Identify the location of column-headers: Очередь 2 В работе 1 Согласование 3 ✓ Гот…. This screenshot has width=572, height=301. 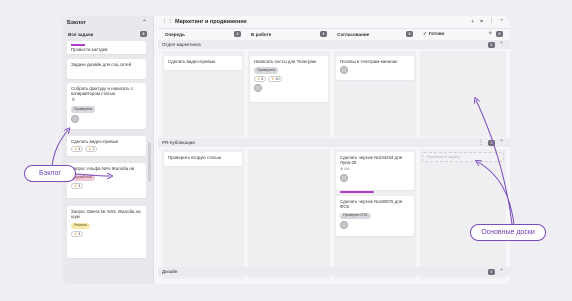
(334, 34).